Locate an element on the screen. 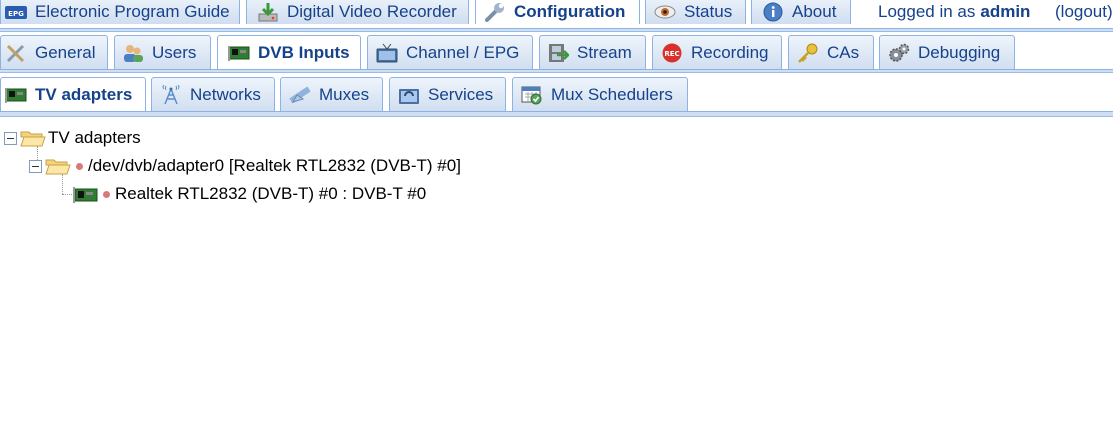  antenna-icon is located at coordinates (171, 95).